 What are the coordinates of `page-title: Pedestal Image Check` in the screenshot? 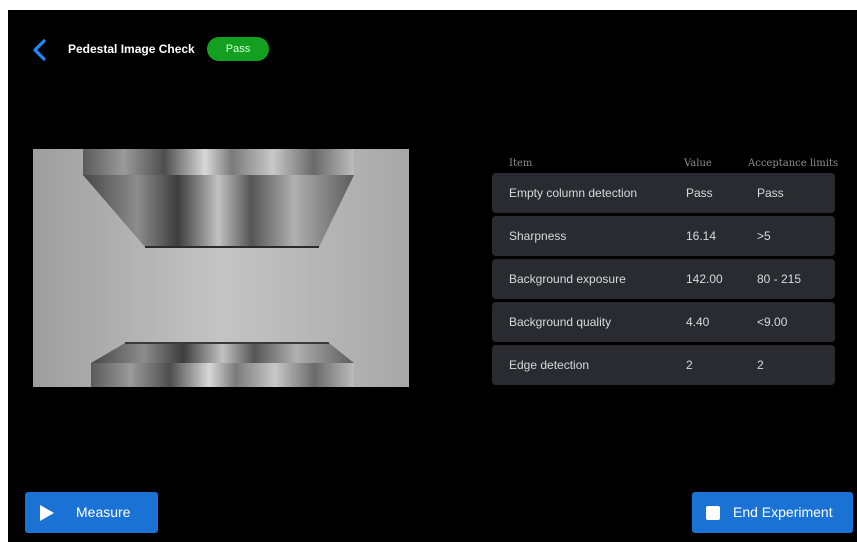 It's located at (131, 49).